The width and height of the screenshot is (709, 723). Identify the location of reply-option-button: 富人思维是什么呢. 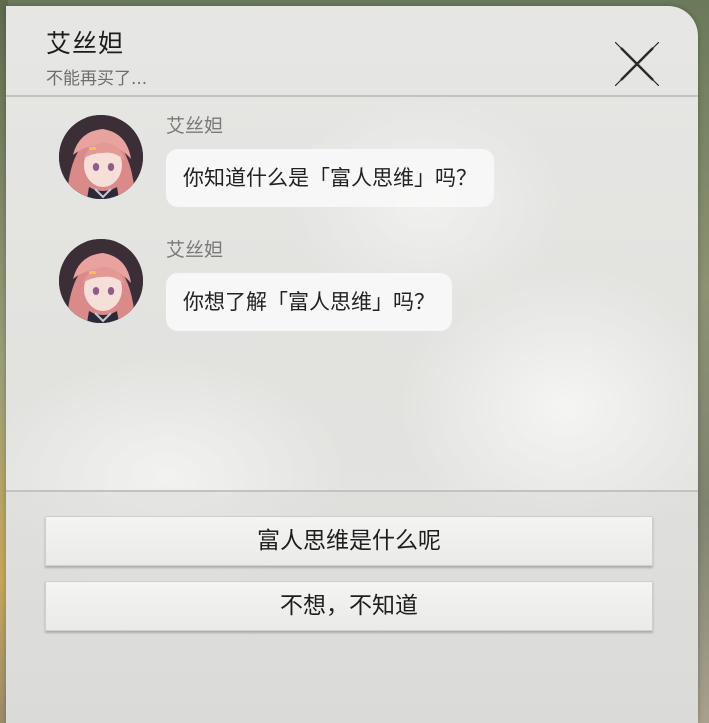
(349, 541).